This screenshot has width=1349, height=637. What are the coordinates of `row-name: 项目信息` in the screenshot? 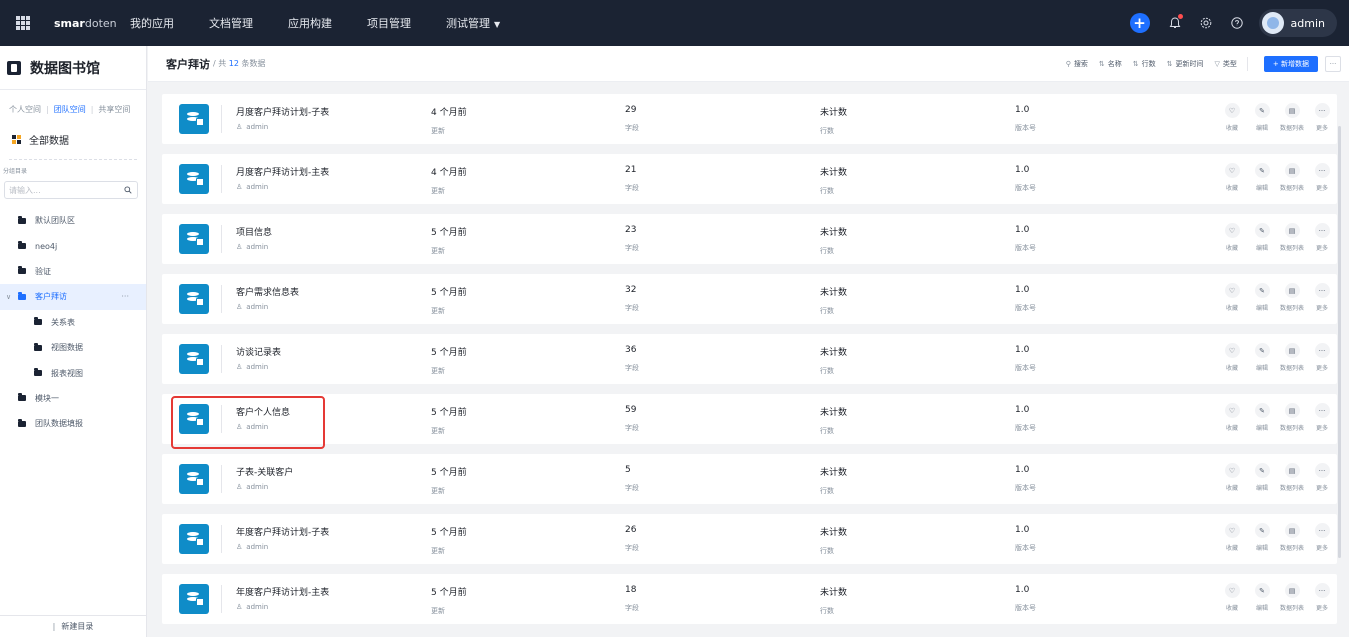 It's located at (254, 231).